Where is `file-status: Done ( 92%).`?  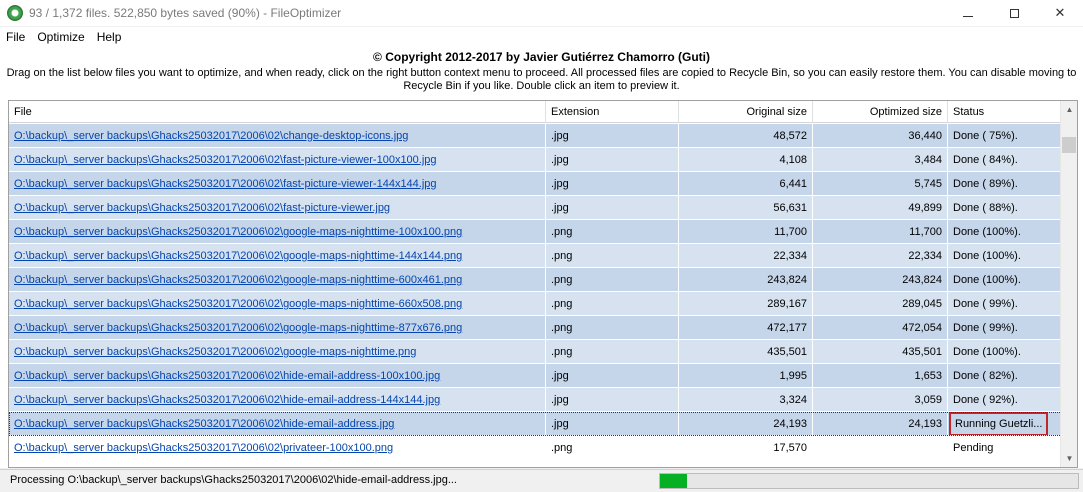 file-status: Done ( 92%). is located at coordinates (1005, 399).